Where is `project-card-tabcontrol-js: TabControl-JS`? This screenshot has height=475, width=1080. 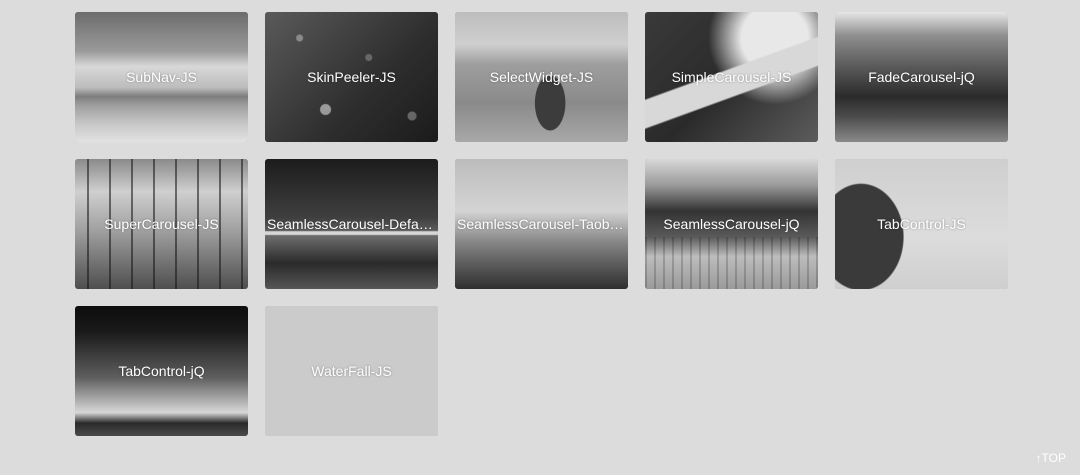 project-card-tabcontrol-js: TabControl-JS is located at coordinates (921, 224).